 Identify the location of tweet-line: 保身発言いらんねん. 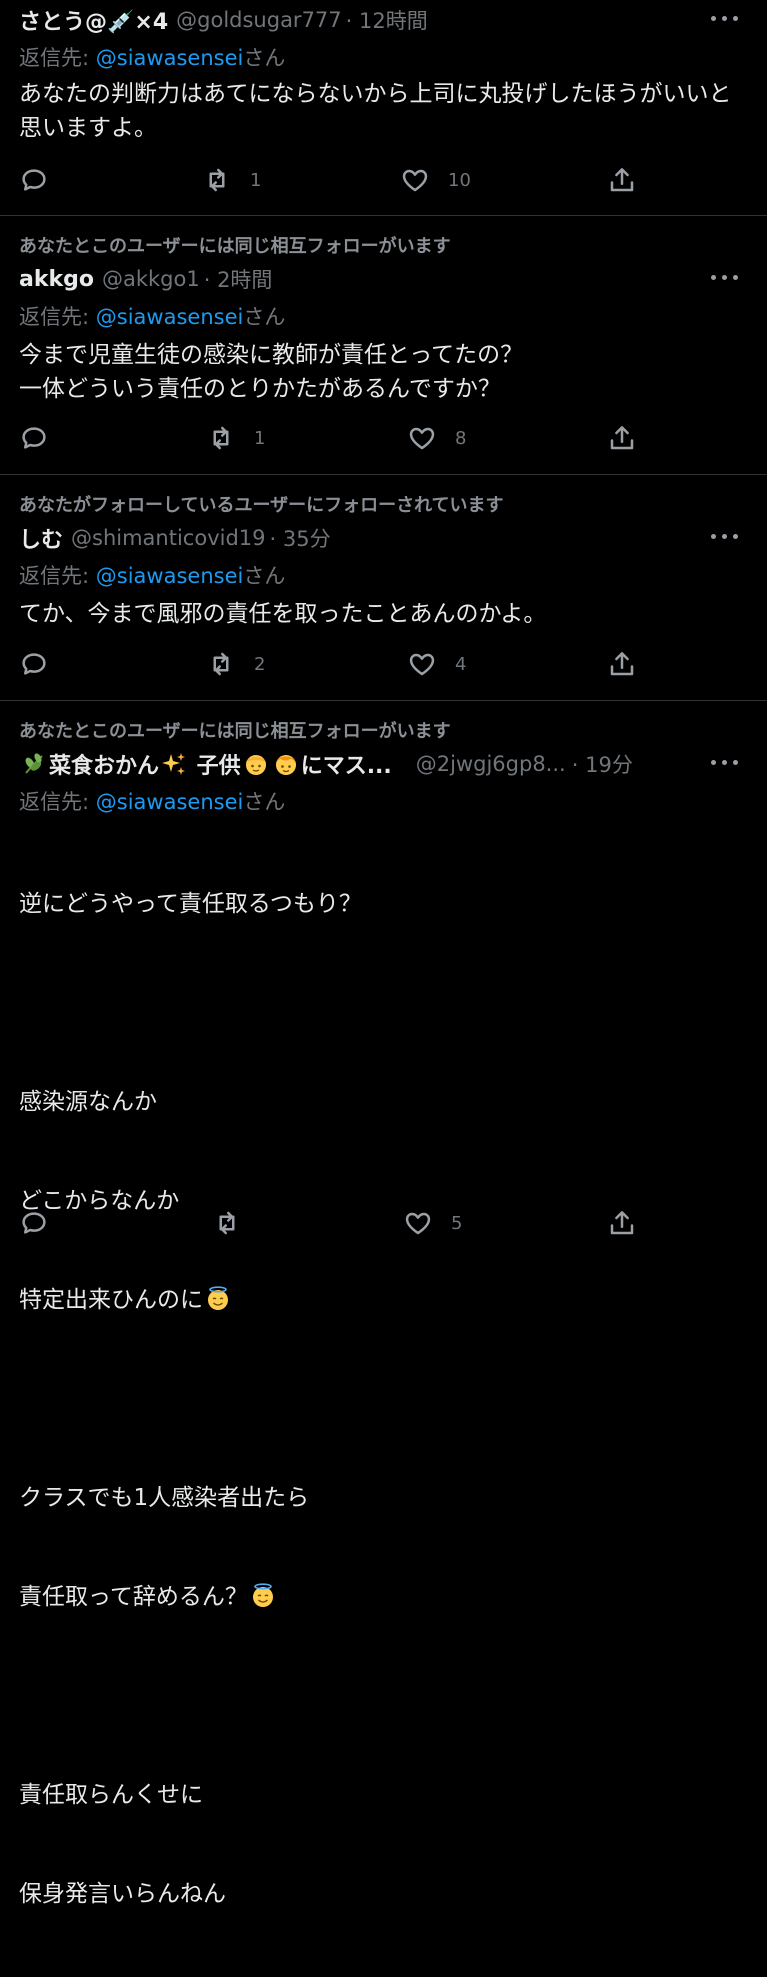
(122, 1894).